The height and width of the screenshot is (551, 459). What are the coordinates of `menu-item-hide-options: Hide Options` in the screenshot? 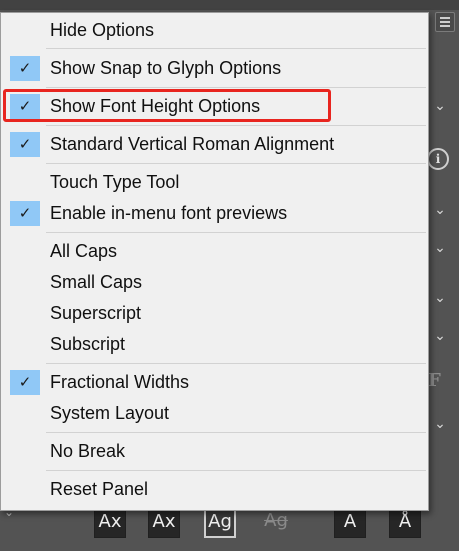 It's located at (214, 30).